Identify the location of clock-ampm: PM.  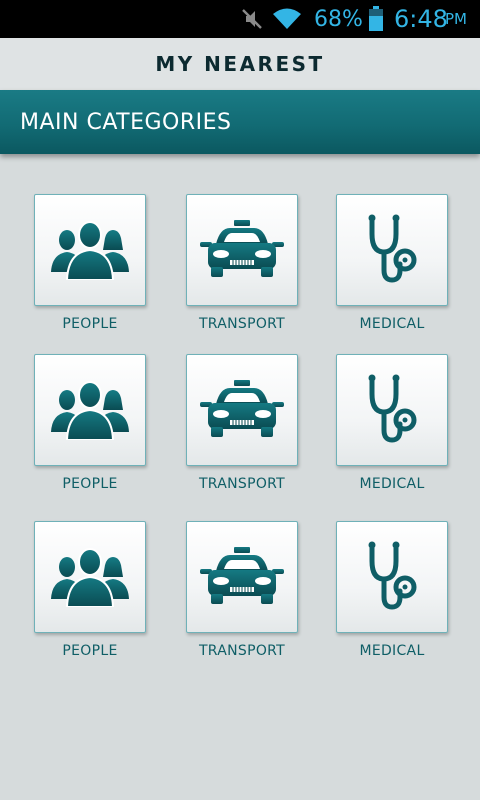
(456, 19).